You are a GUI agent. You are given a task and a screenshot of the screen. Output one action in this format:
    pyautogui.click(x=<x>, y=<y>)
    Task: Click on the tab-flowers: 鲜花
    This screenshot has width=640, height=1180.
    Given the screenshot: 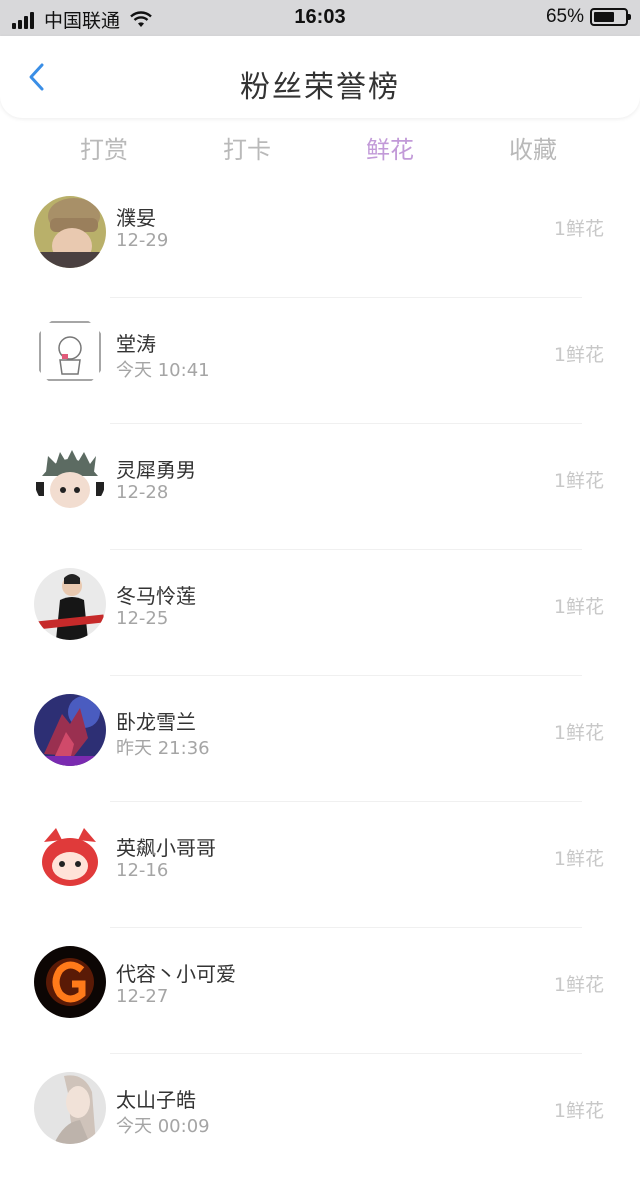 What is the action you would take?
    pyautogui.click(x=390, y=147)
    